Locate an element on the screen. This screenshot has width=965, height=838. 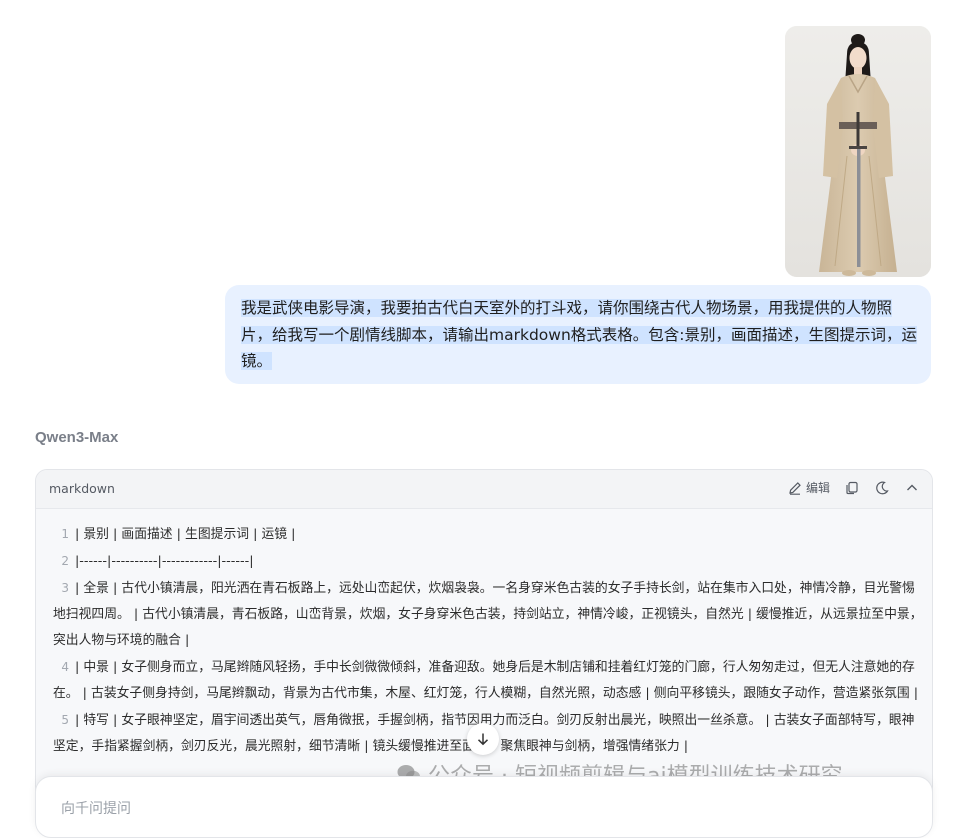
line-number: 3 is located at coordinates (65, 588).